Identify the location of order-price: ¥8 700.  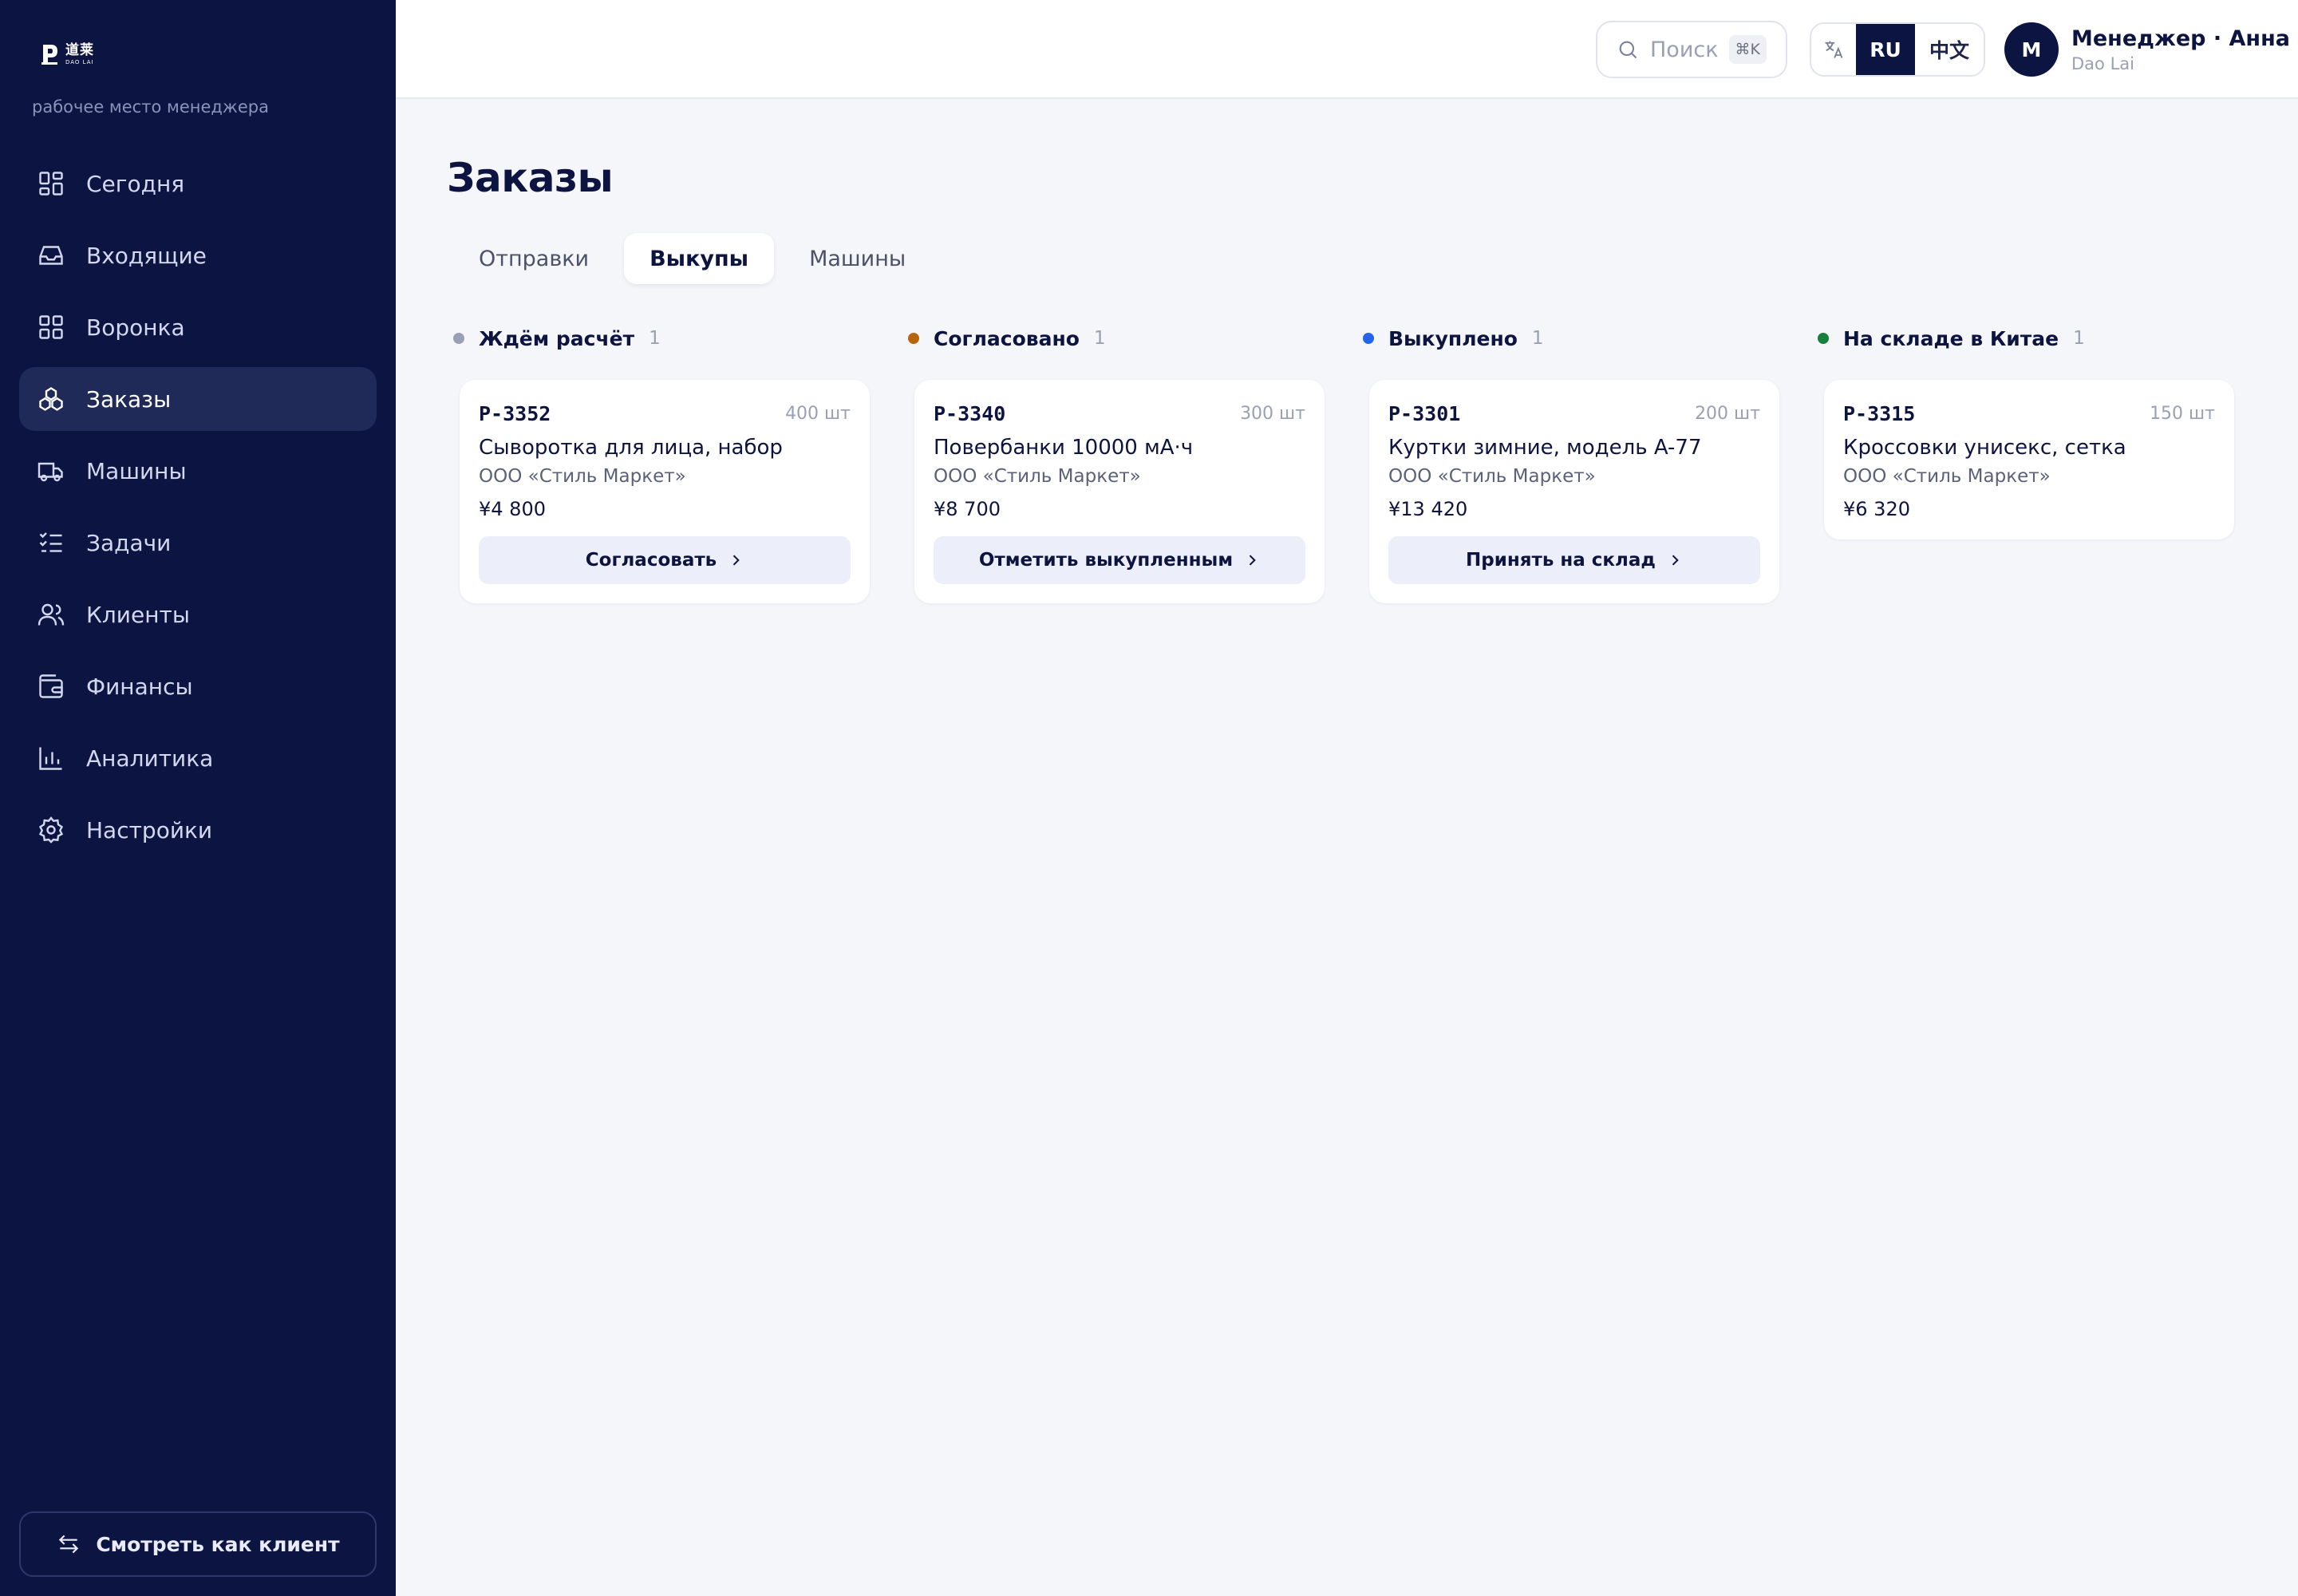
(967, 509).